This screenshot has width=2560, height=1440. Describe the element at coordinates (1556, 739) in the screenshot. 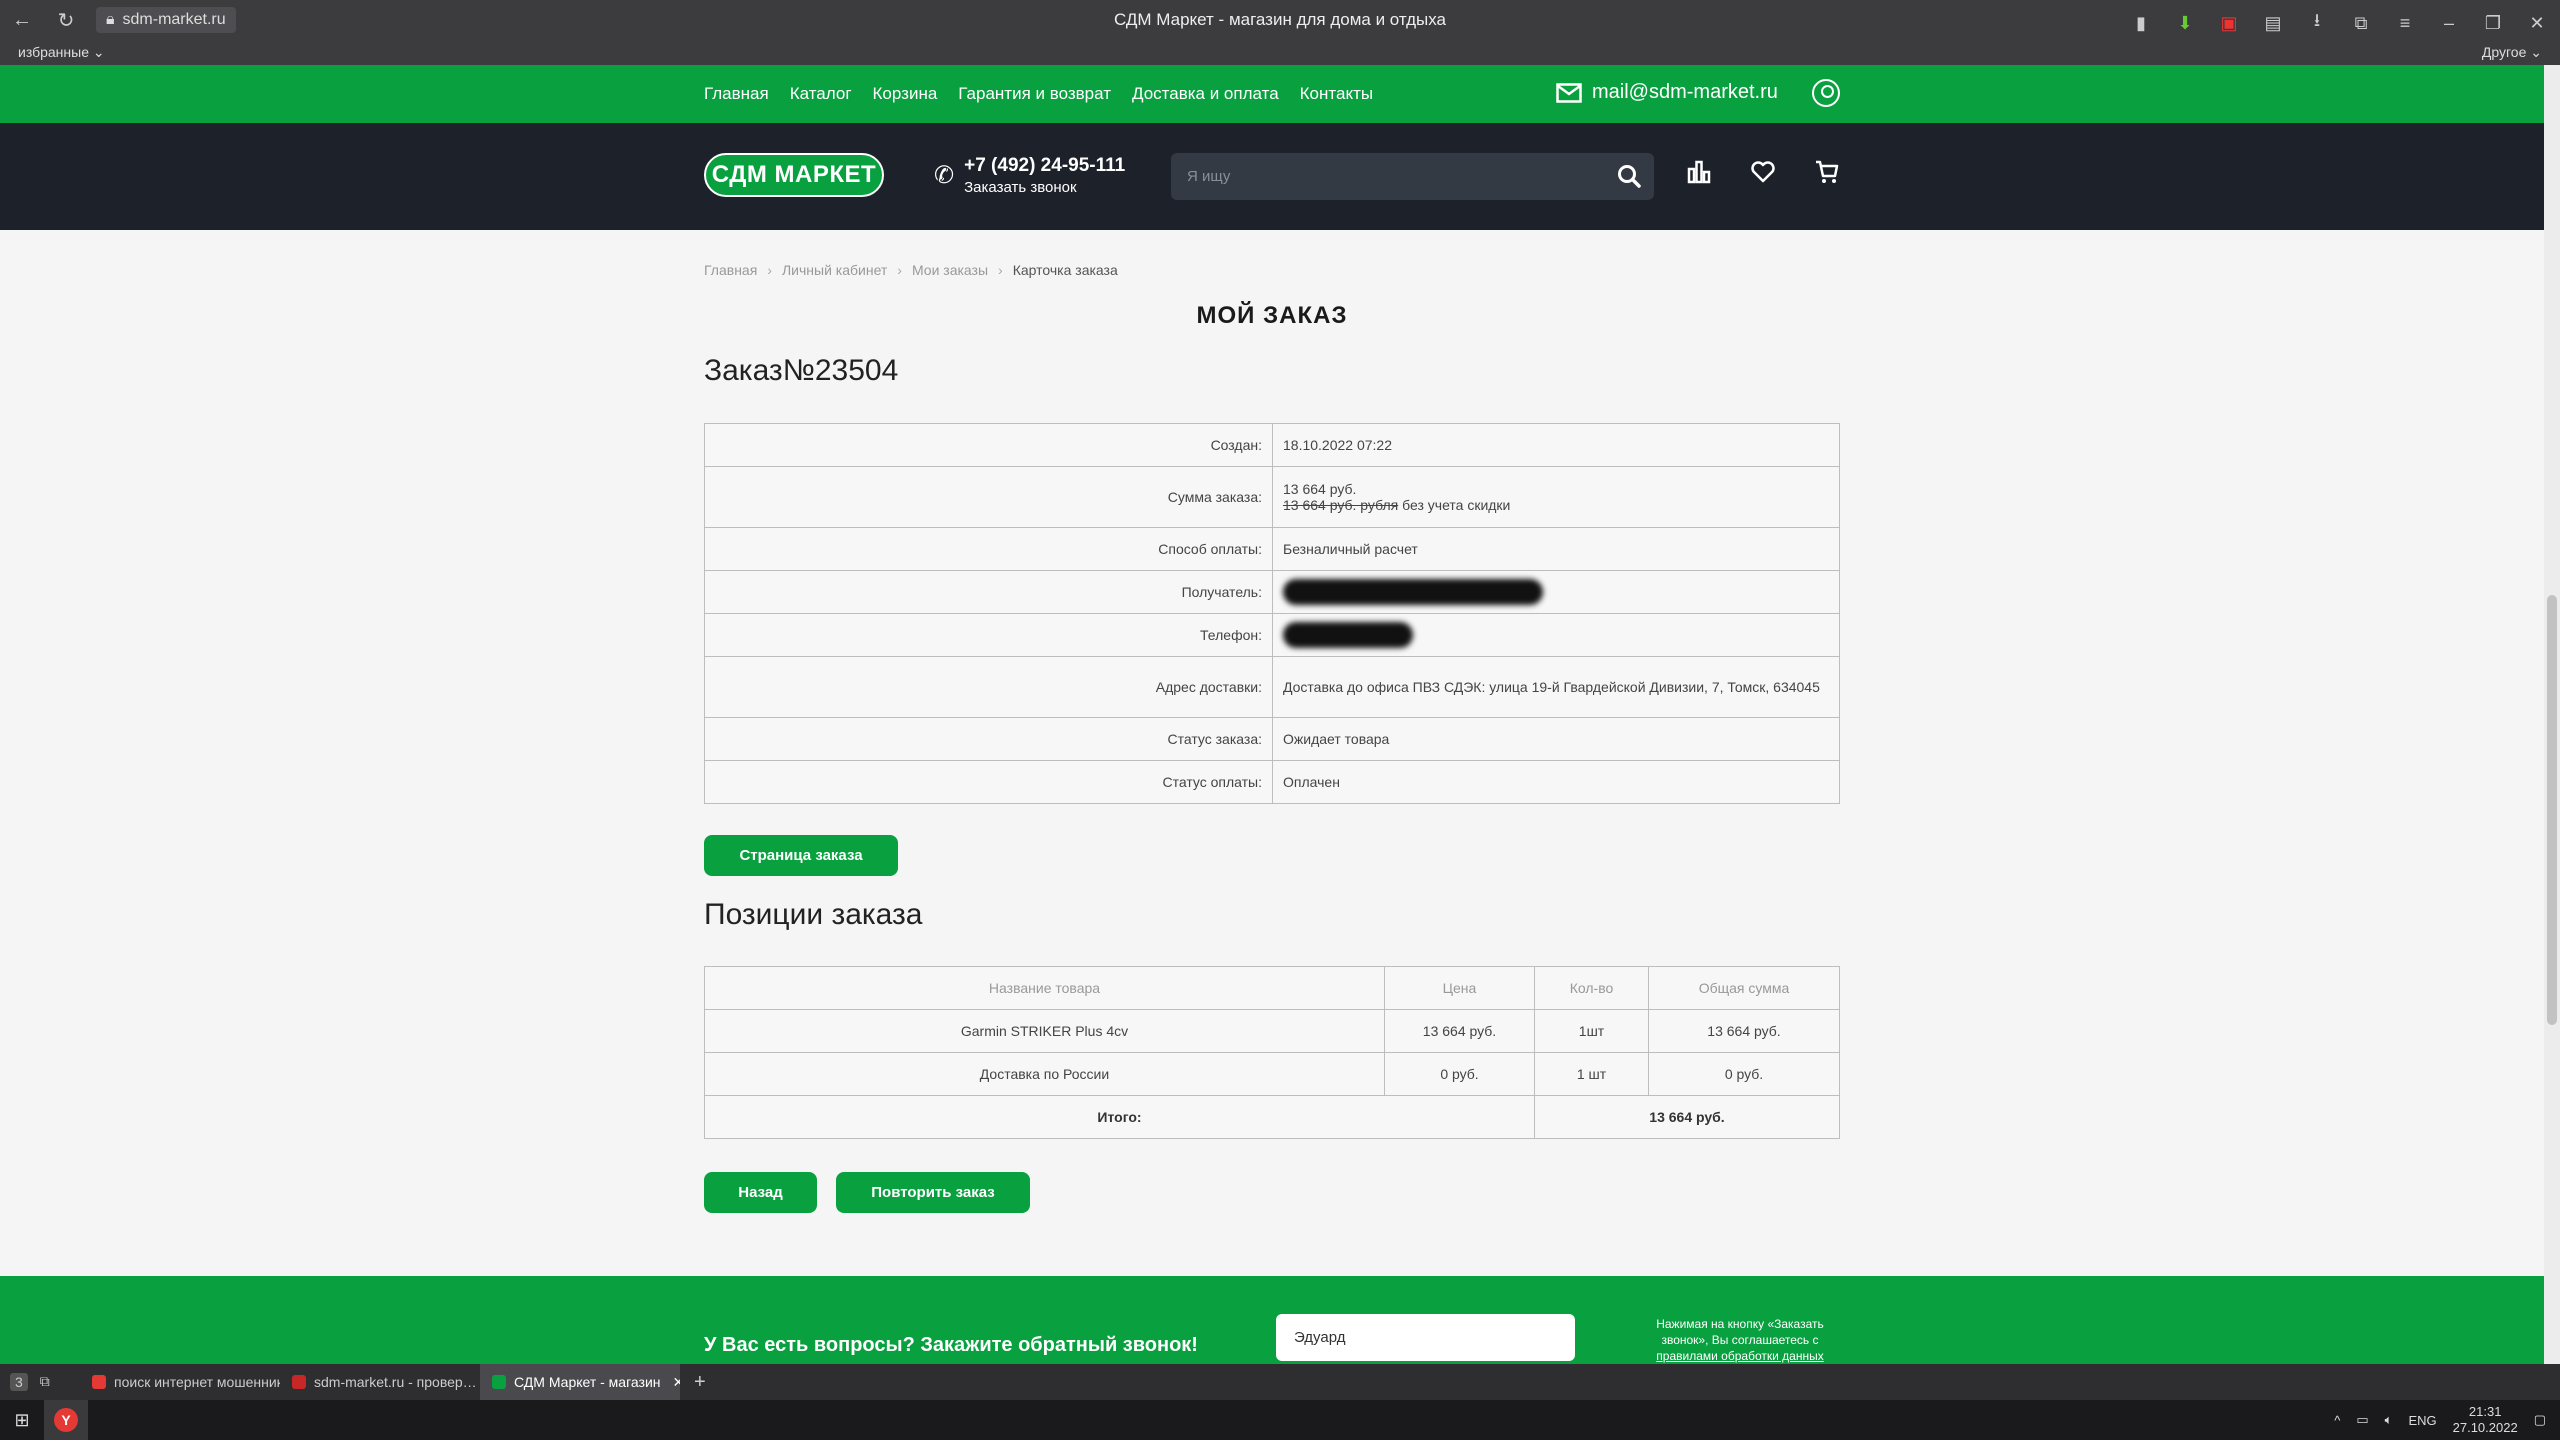

I see `status-value: Ожидает товара` at that location.